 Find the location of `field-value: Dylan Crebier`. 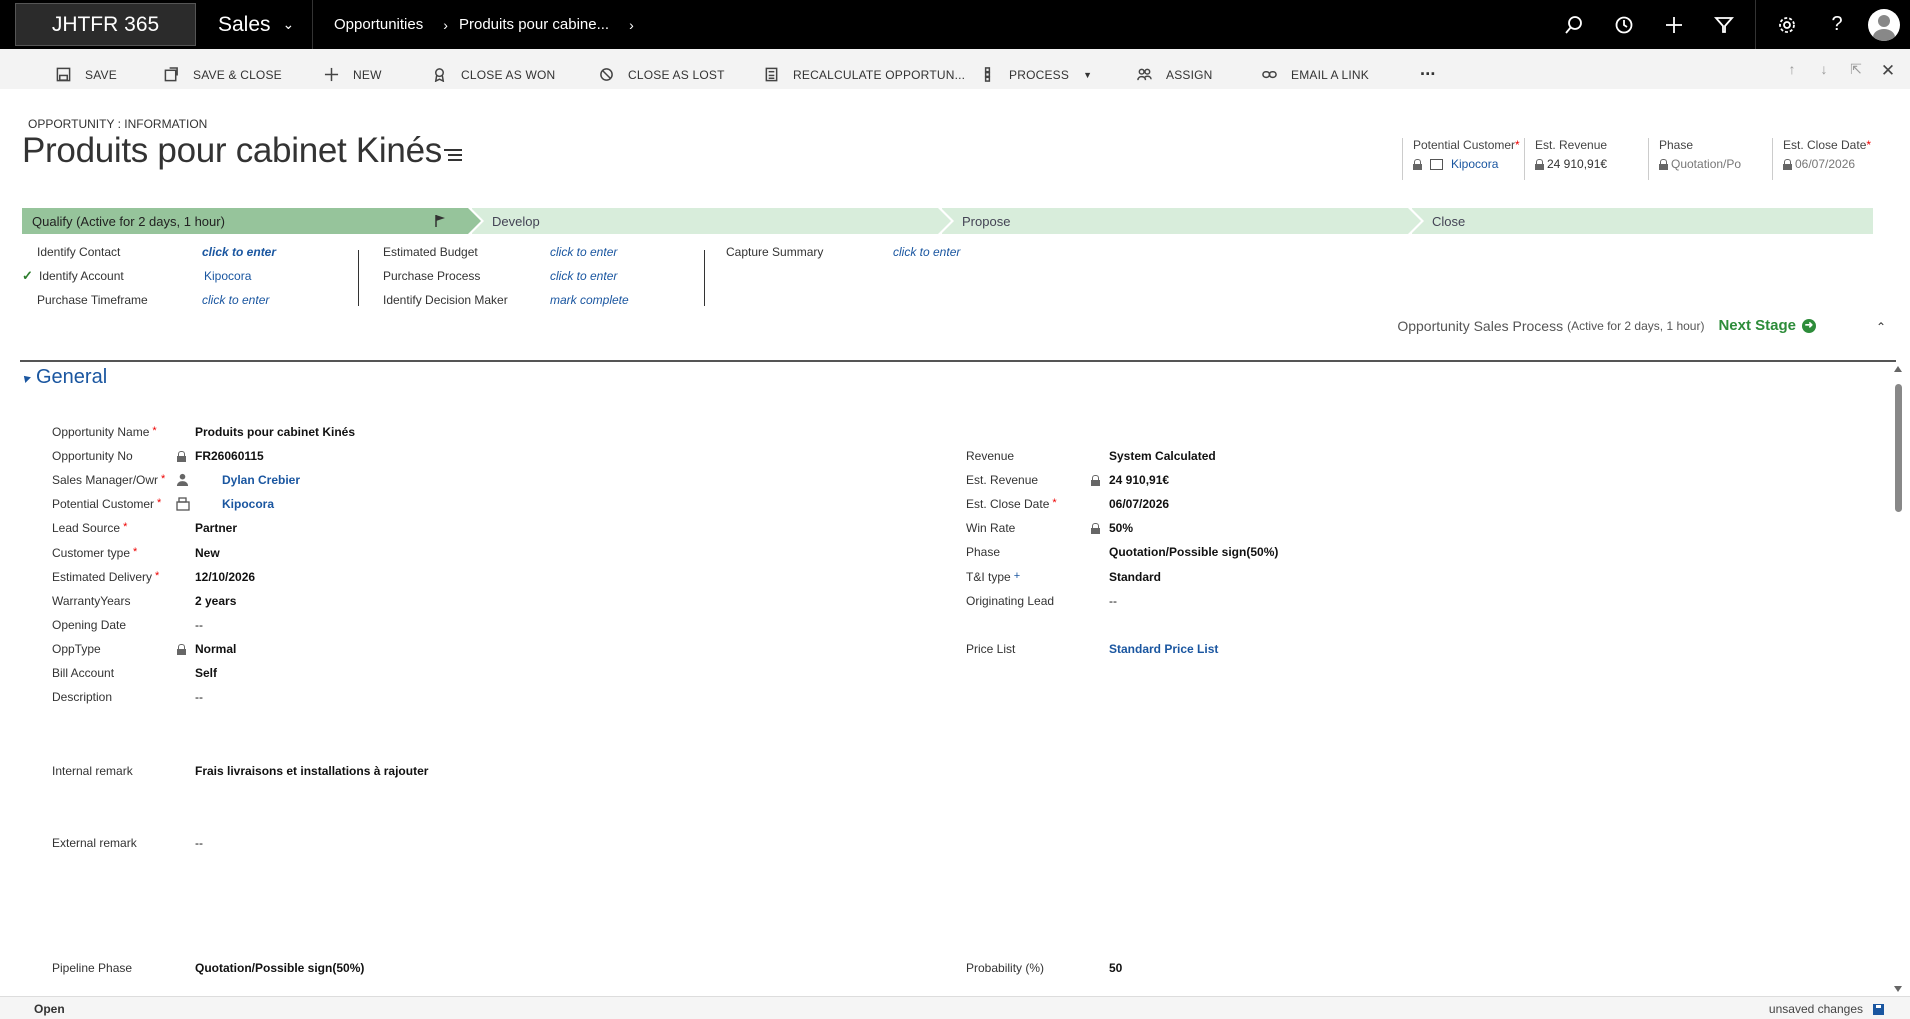

field-value: Dylan Crebier is located at coordinates (261, 480).